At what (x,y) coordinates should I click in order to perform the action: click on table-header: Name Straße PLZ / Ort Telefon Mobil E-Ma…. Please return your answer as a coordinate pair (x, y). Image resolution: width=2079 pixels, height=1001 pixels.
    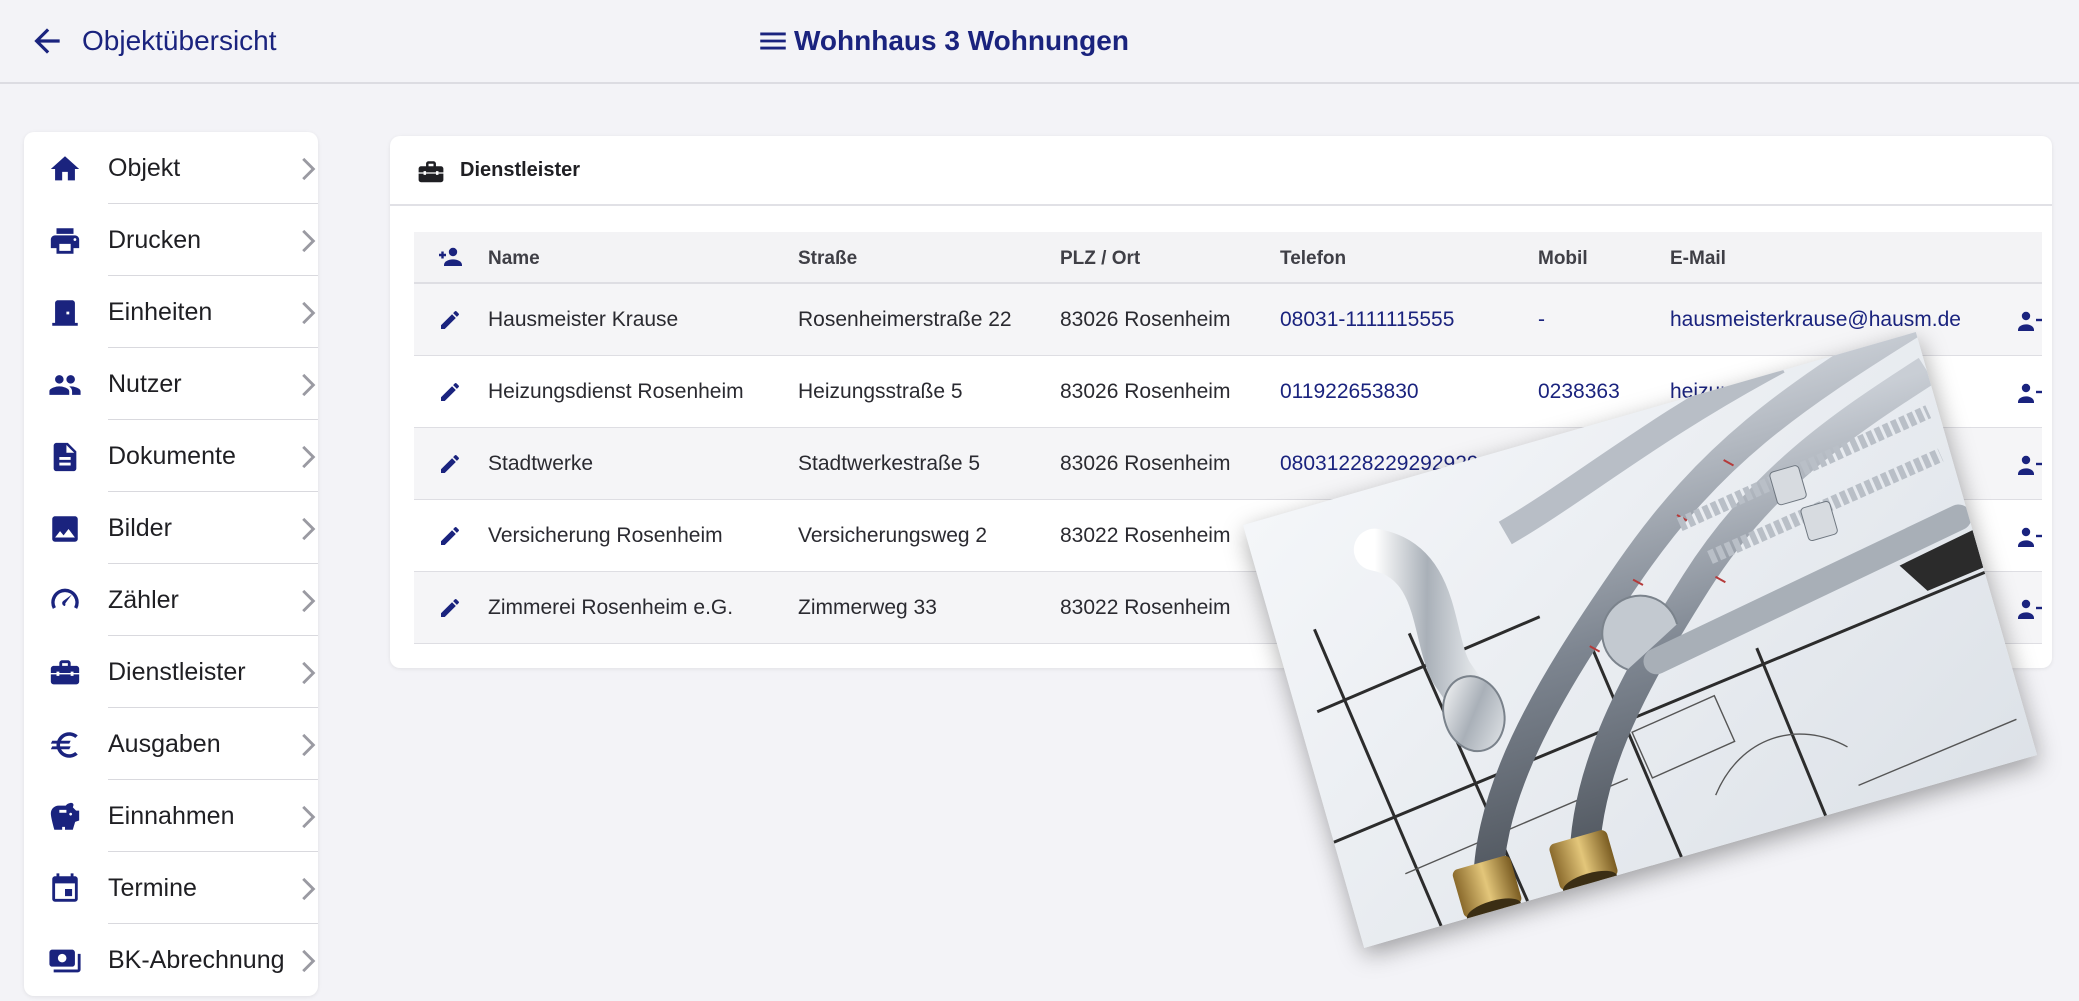
    Looking at the image, I should click on (1228, 258).